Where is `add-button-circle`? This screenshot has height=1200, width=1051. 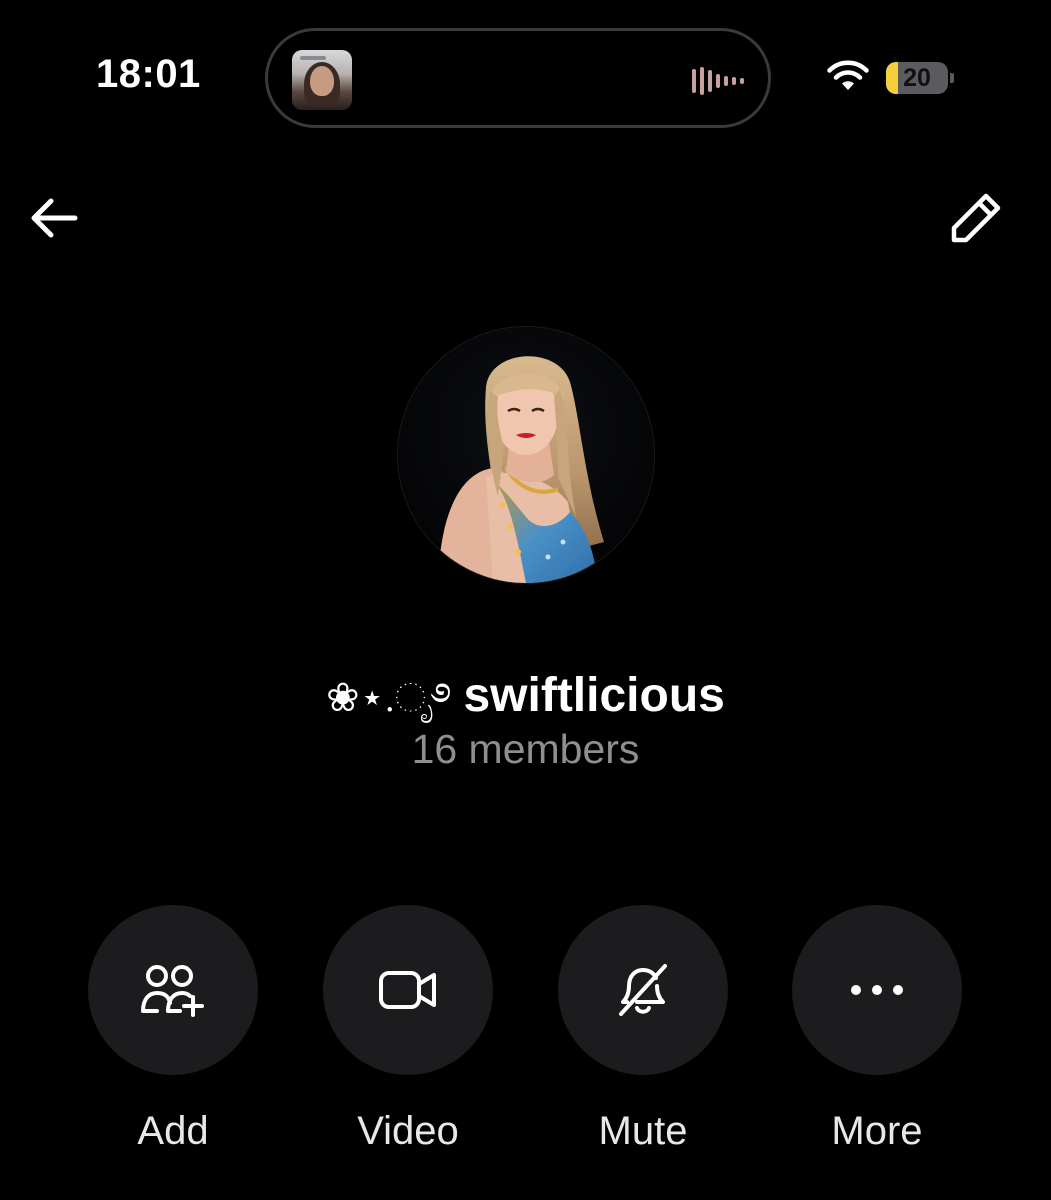
add-button-circle is located at coordinates (173, 990).